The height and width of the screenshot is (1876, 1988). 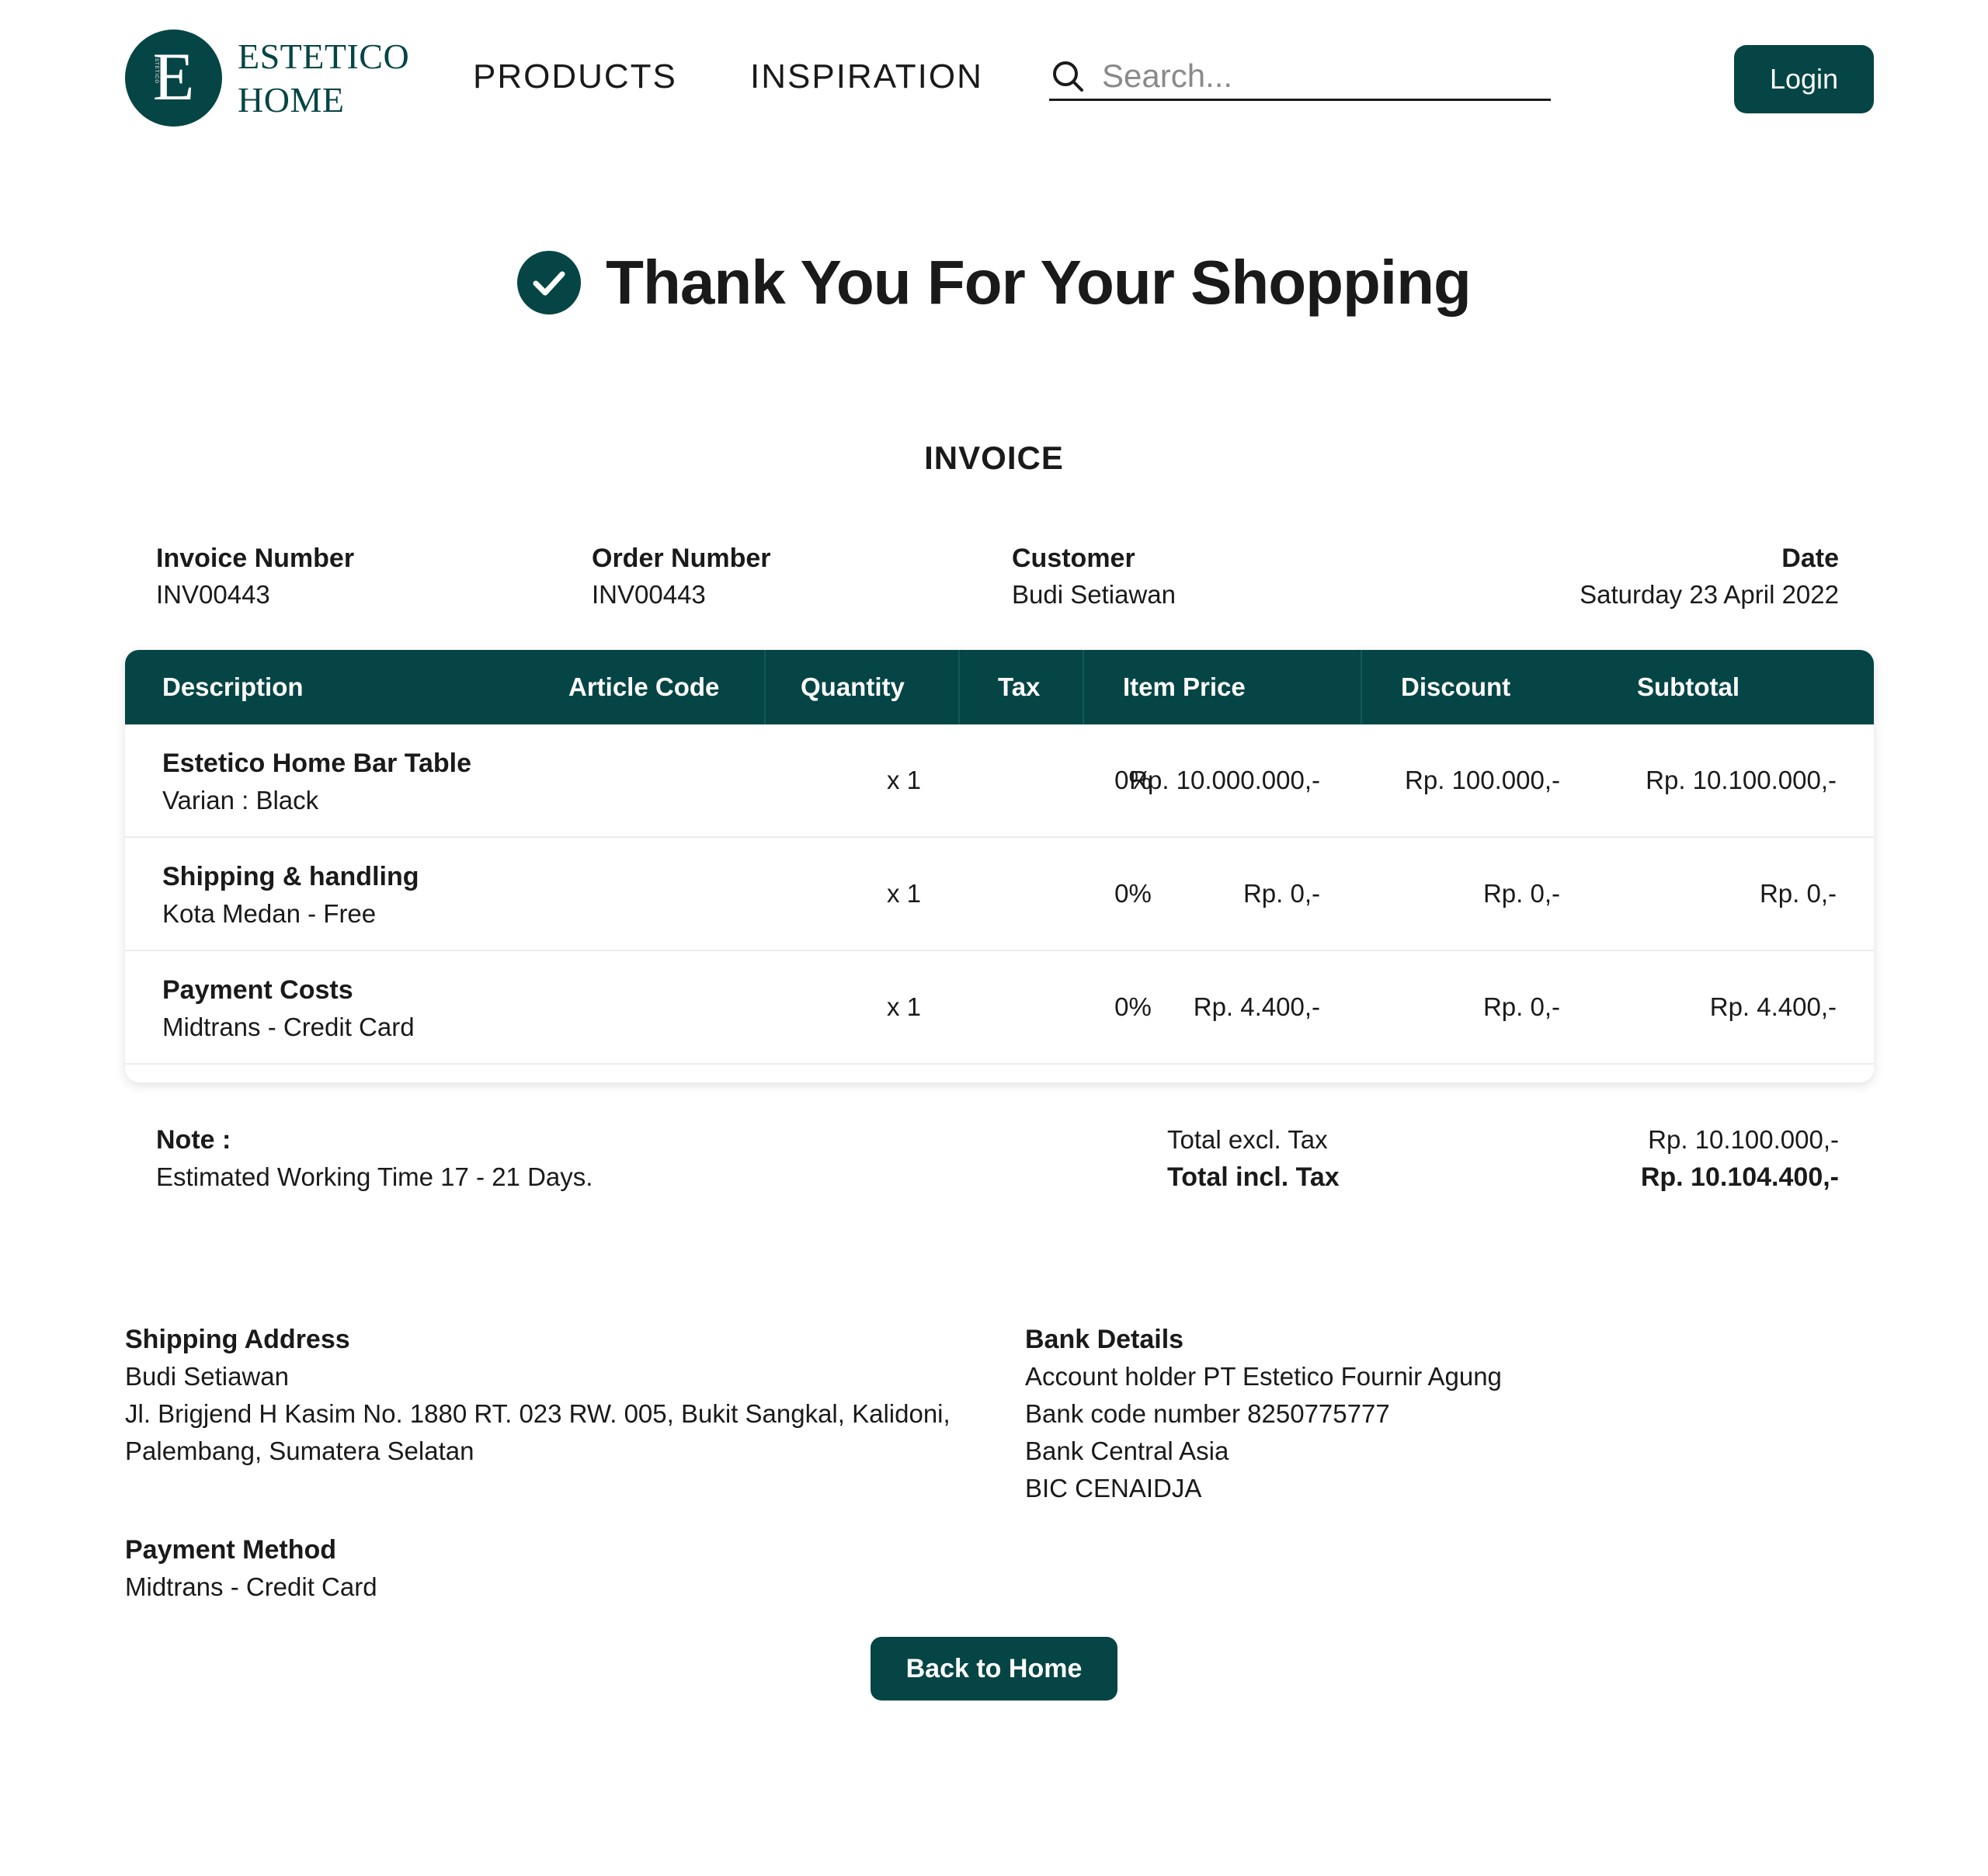 What do you see at coordinates (1456, 686) in the screenshot?
I see `col-discount: Discount` at bounding box center [1456, 686].